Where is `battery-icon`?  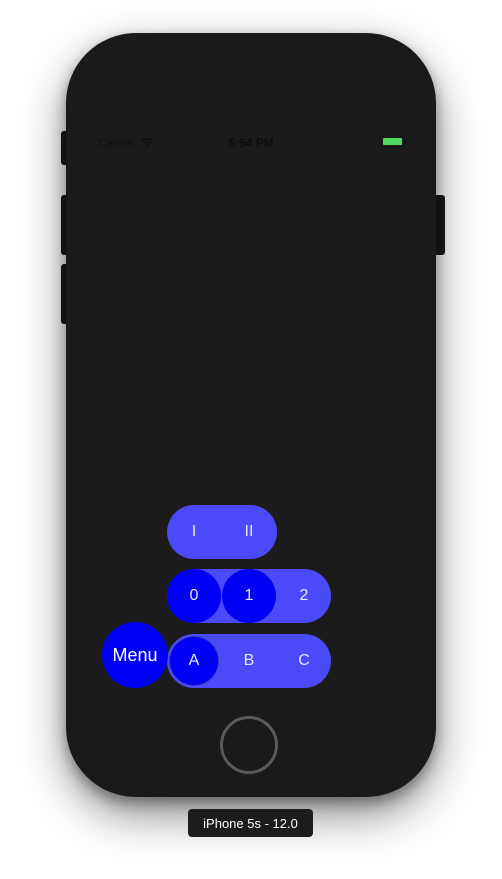
battery-icon is located at coordinates (394, 141).